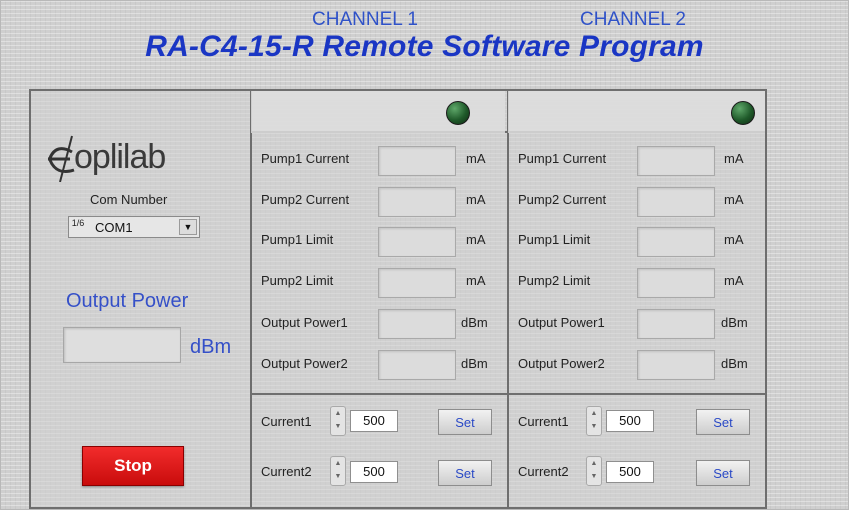 This screenshot has width=849, height=510. Describe the element at coordinates (723, 422) in the screenshot. I see `ch2-current1-set-button: Set` at that location.